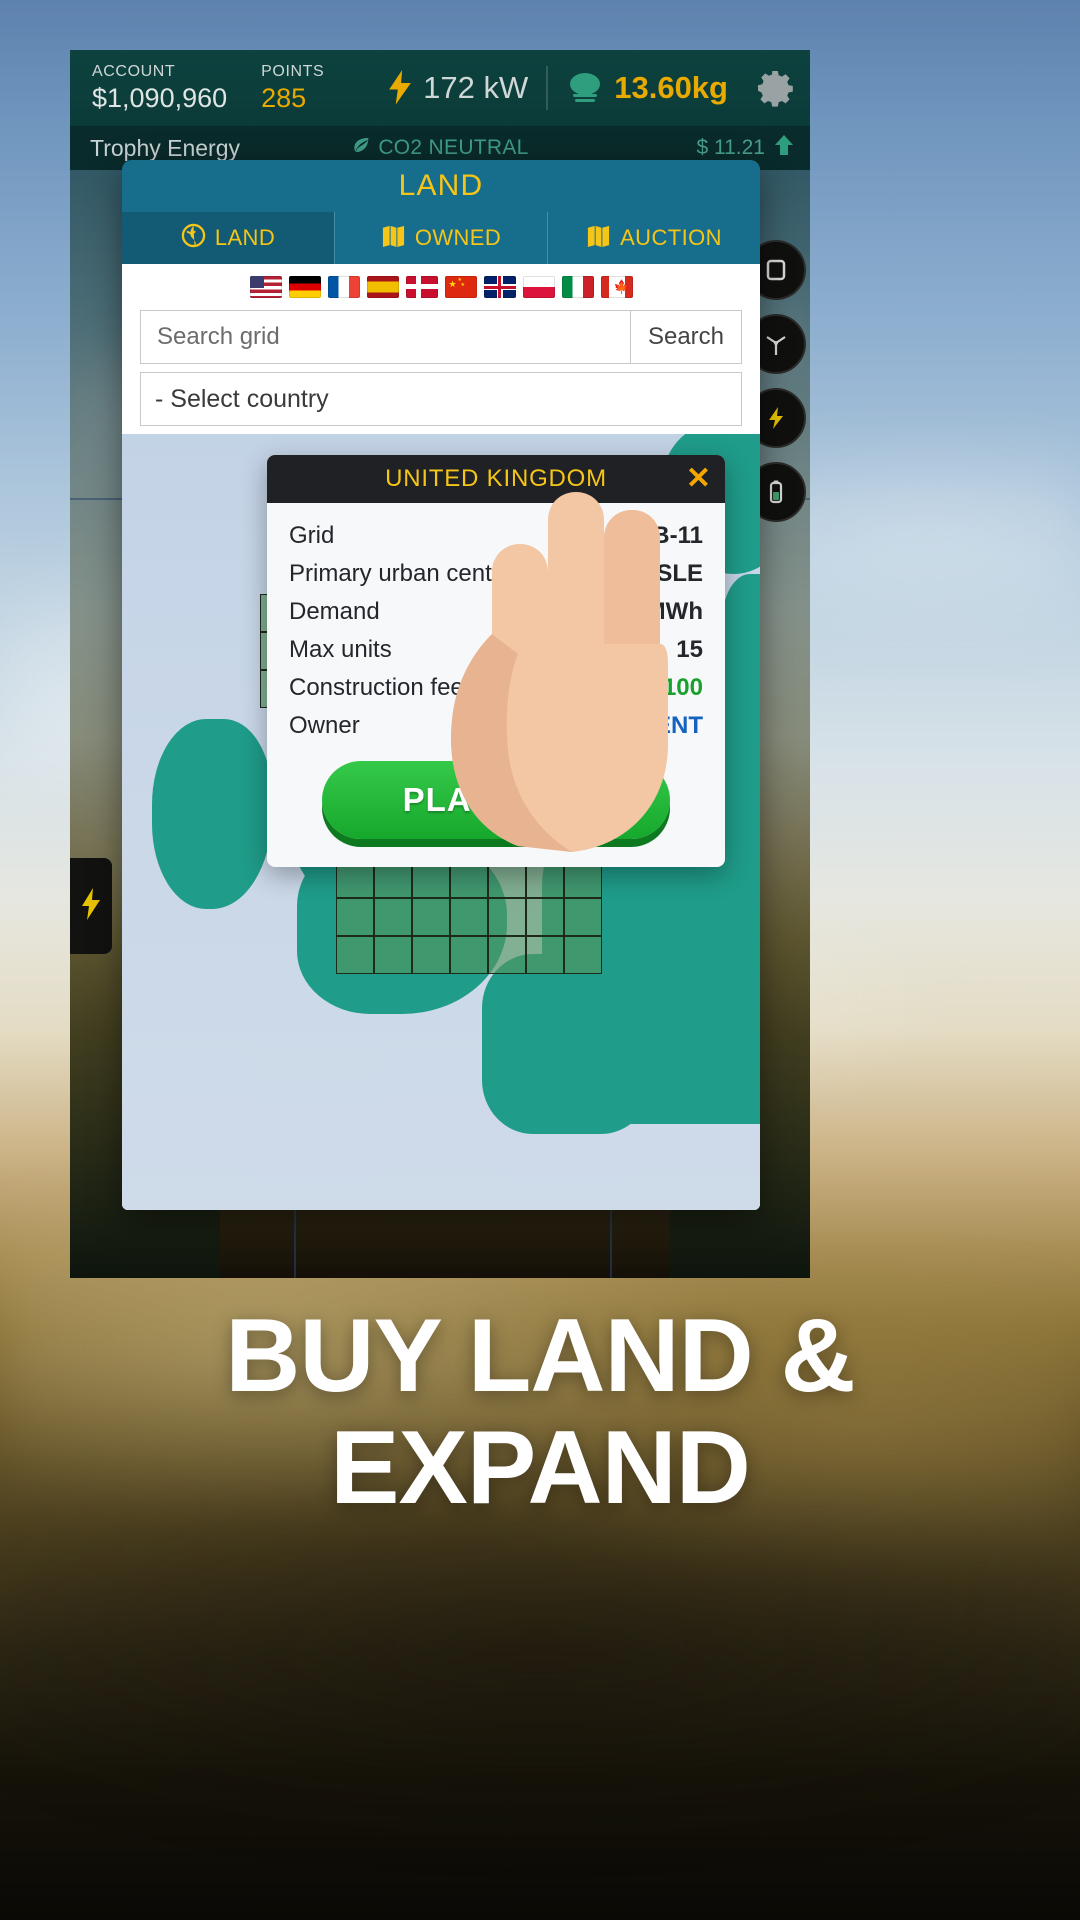  Describe the element at coordinates (421, 287) in the screenshot. I see `flag-denmark` at that location.